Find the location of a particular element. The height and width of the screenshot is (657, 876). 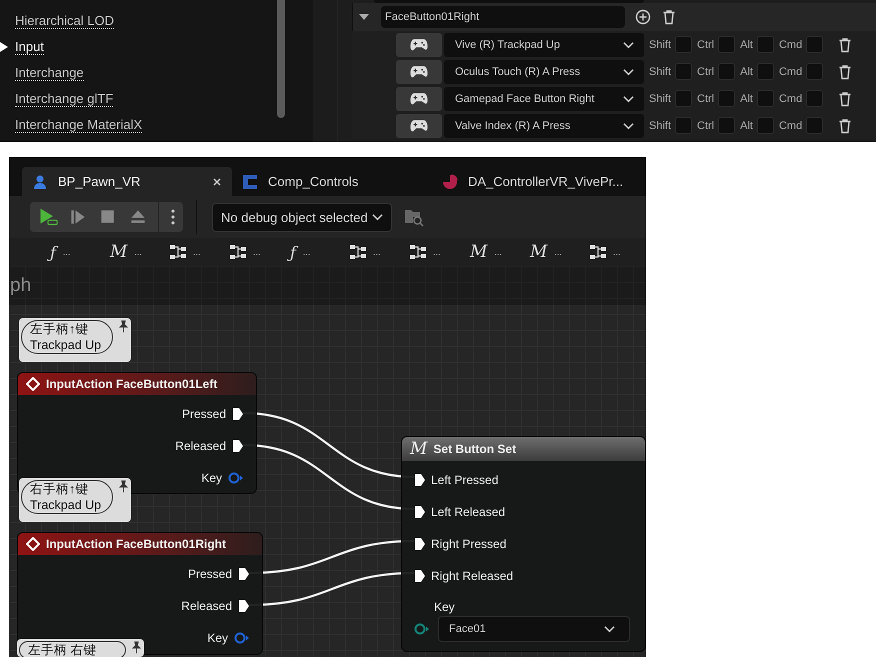

debug-object-dropdown: No debug object selected is located at coordinates (302, 217).